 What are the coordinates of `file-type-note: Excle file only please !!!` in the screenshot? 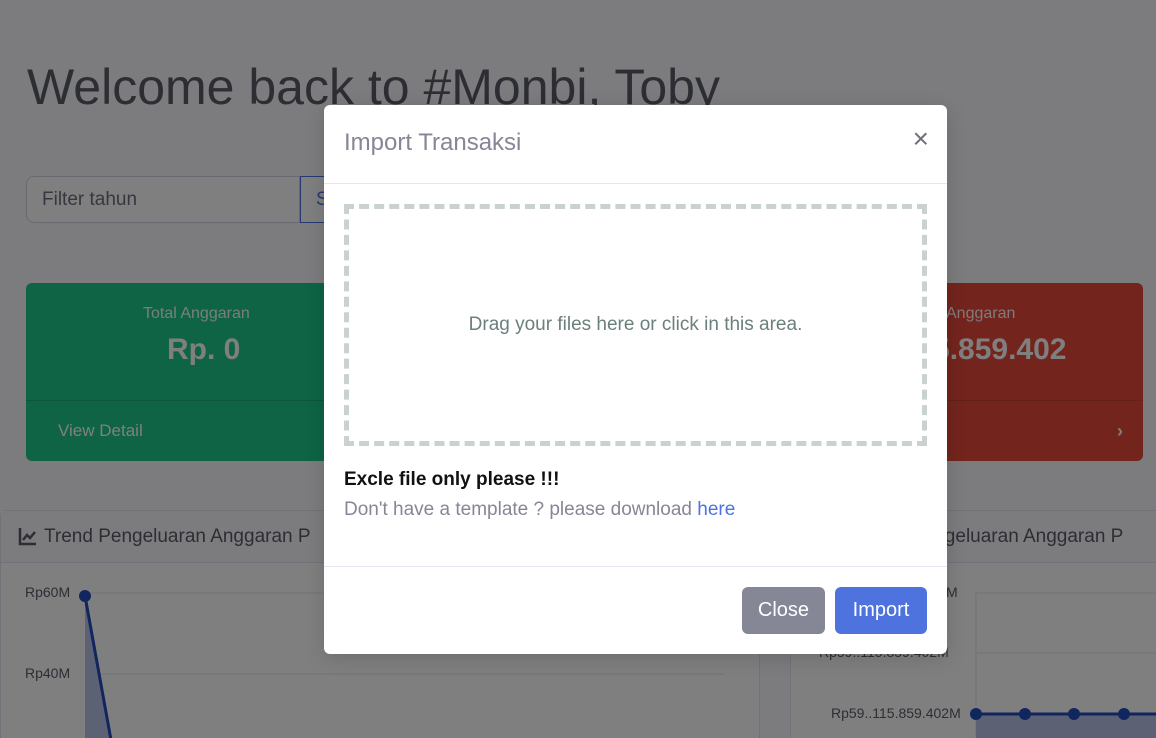 It's located at (452, 479).